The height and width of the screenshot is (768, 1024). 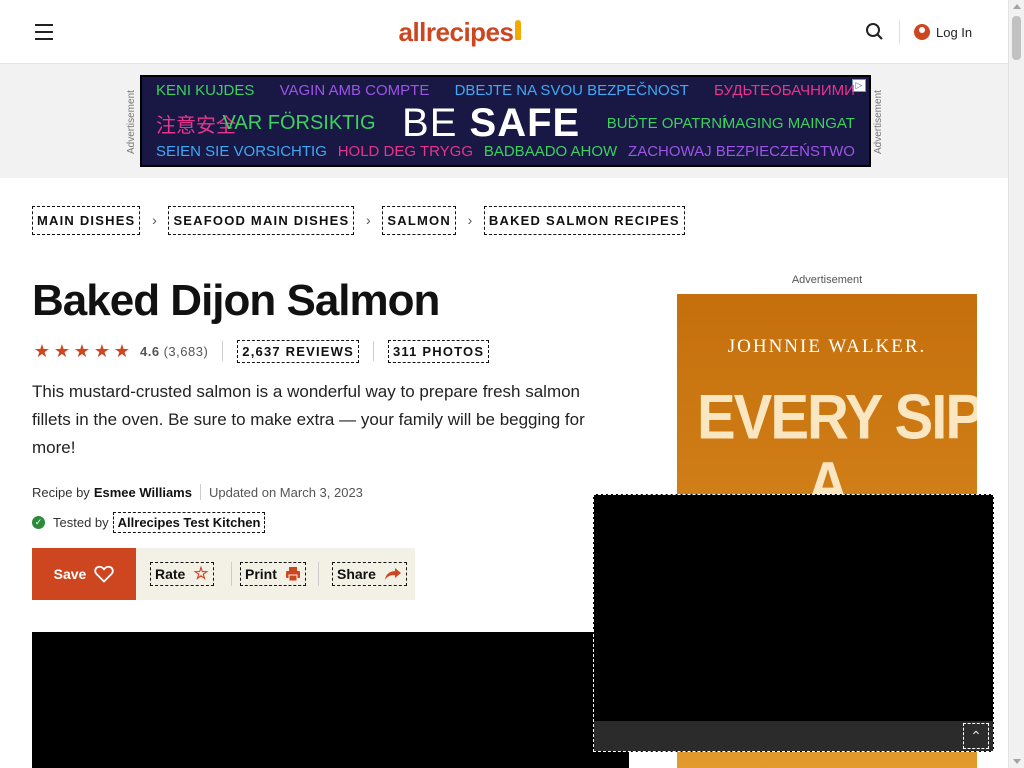 What do you see at coordinates (1016, 384) in the screenshot?
I see `page-scrollbar` at bounding box center [1016, 384].